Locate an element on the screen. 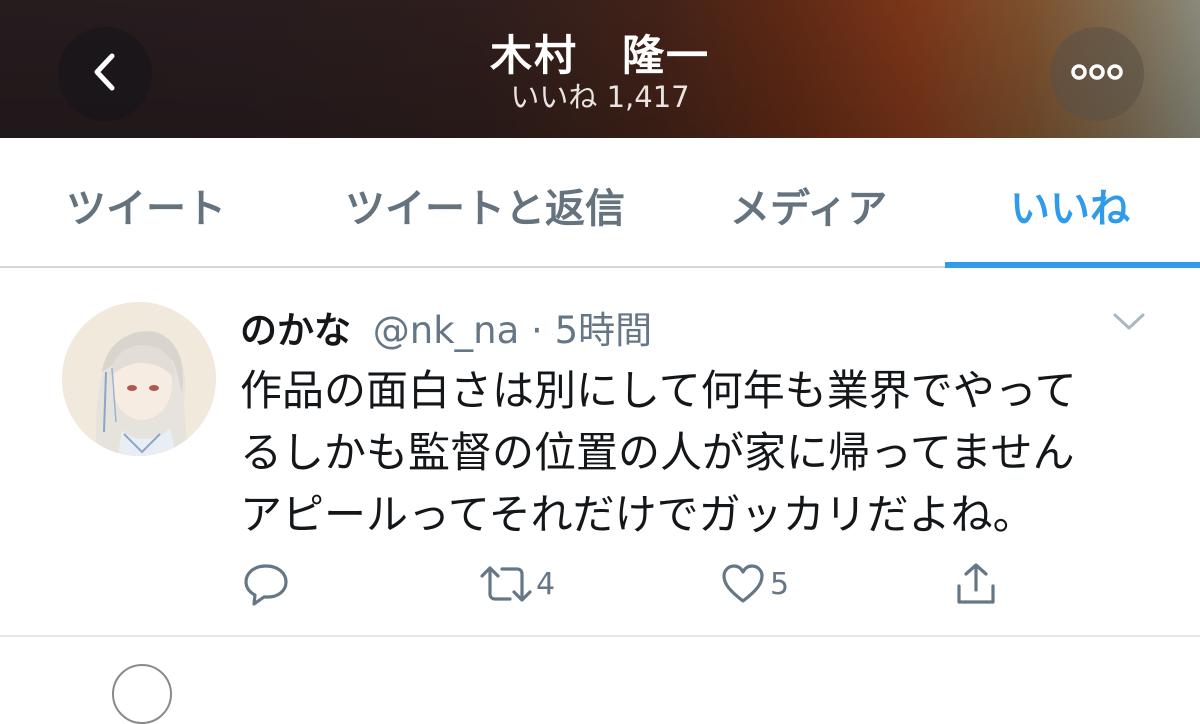 The height and width of the screenshot is (724, 1200). heart-icon is located at coordinates (743, 584).